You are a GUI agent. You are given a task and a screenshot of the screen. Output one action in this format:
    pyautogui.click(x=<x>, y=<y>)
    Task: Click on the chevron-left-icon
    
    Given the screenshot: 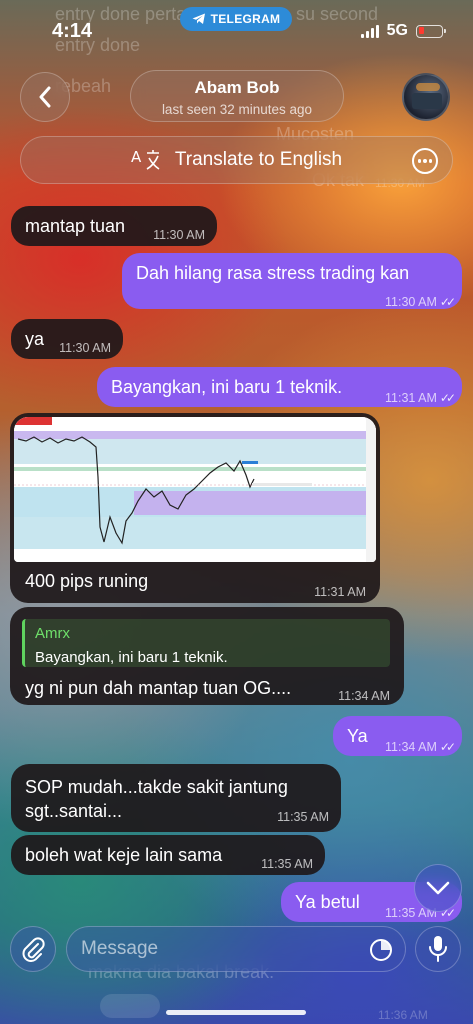 What is the action you would take?
    pyautogui.click(x=45, y=97)
    